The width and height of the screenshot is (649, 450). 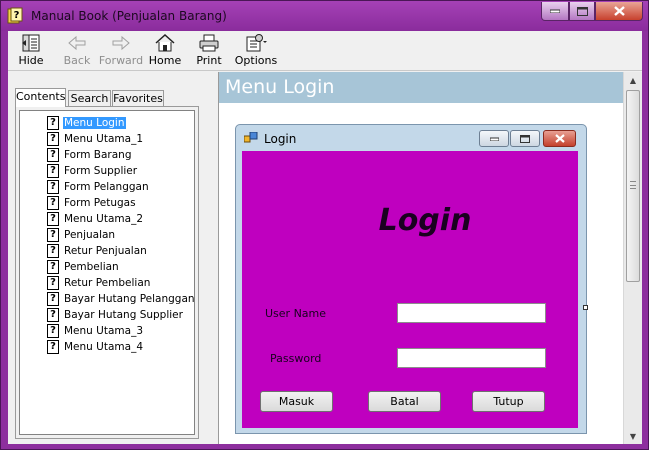 I want to click on tree-item-label: Menu Login, so click(x=94, y=122).